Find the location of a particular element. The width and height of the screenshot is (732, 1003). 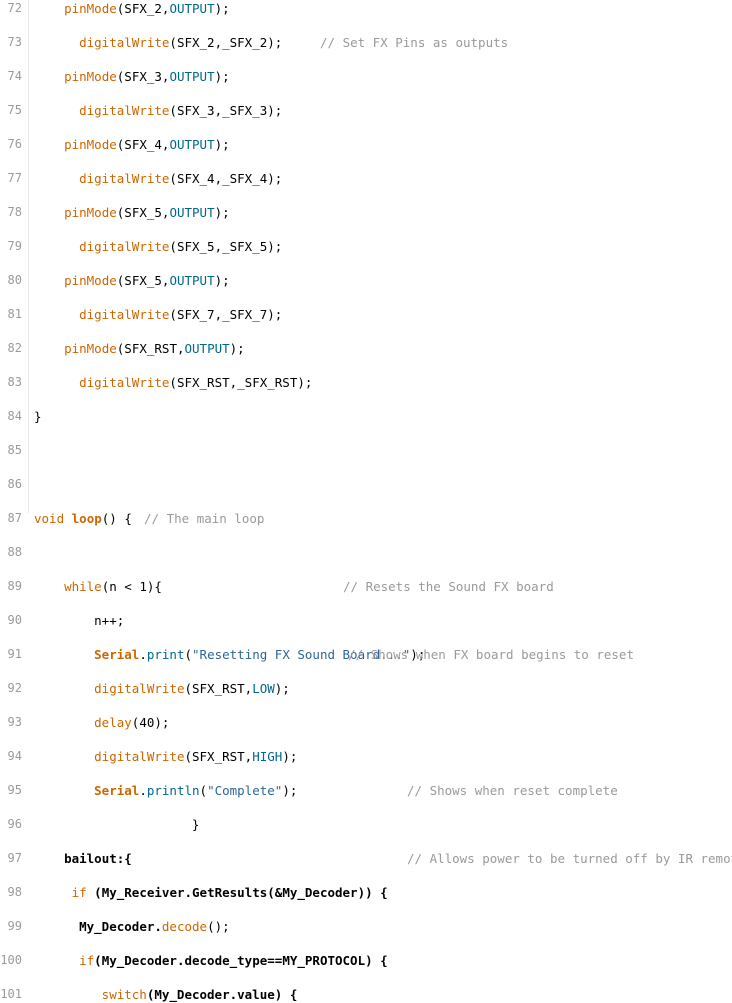

code-line: 84} is located at coordinates (366, 416).